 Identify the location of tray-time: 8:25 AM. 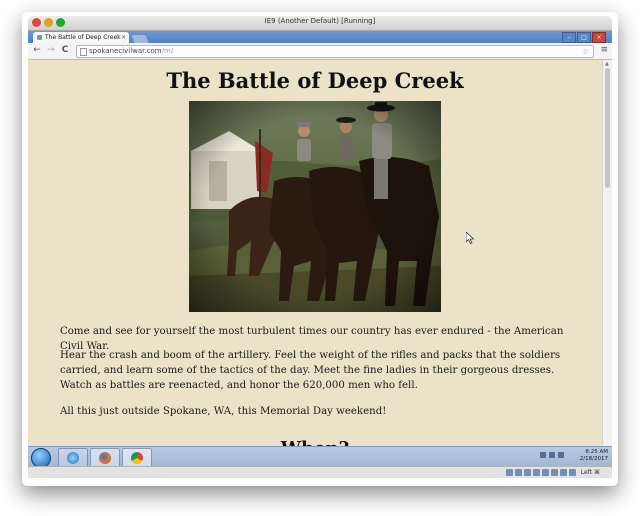
(594, 452).